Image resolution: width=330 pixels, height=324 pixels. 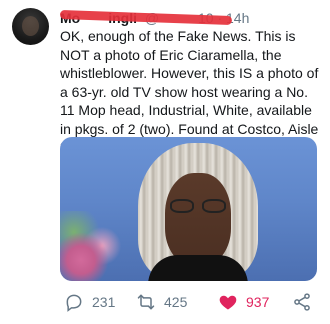 I want to click on avatar-face, so click(x=30, y=26).